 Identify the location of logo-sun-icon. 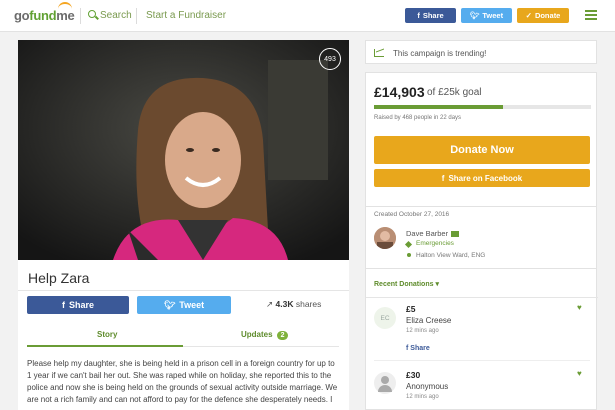
(65, 5).